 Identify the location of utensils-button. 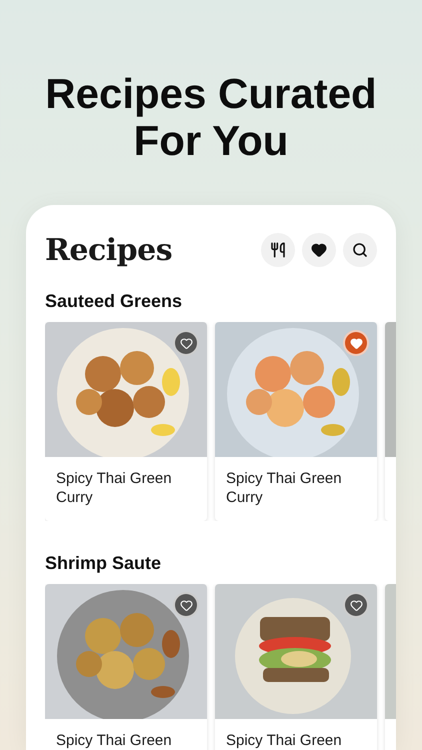
(278, 250).